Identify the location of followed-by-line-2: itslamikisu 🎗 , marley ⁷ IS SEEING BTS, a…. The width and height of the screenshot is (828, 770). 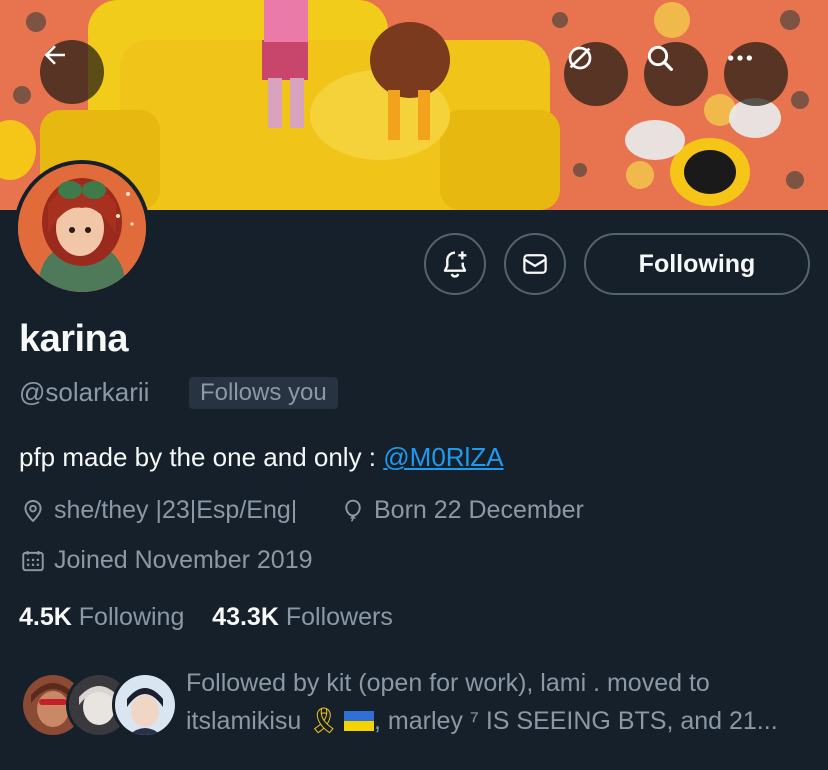
(496, 721).